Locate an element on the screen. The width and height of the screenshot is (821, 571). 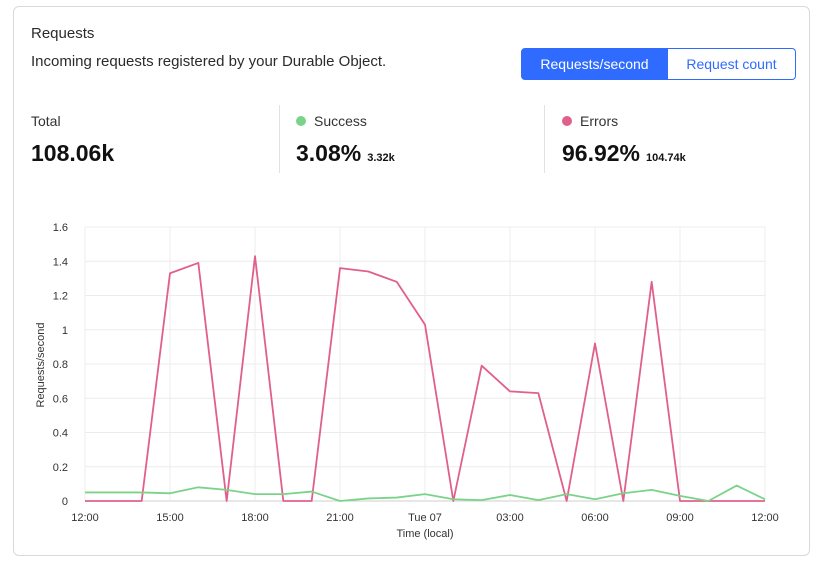
x-tick-label: 15:00 is located at coordinates (170, 518).